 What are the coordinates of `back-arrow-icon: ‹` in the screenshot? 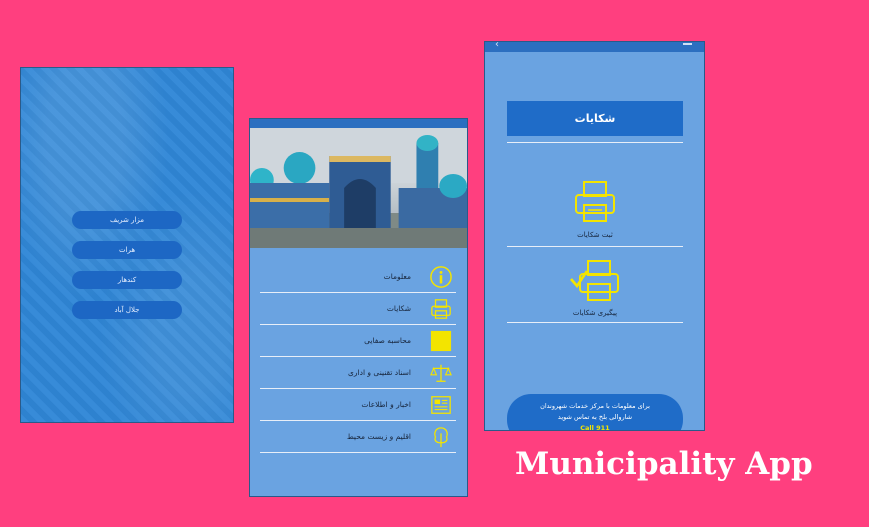 It's located at (497, 46).